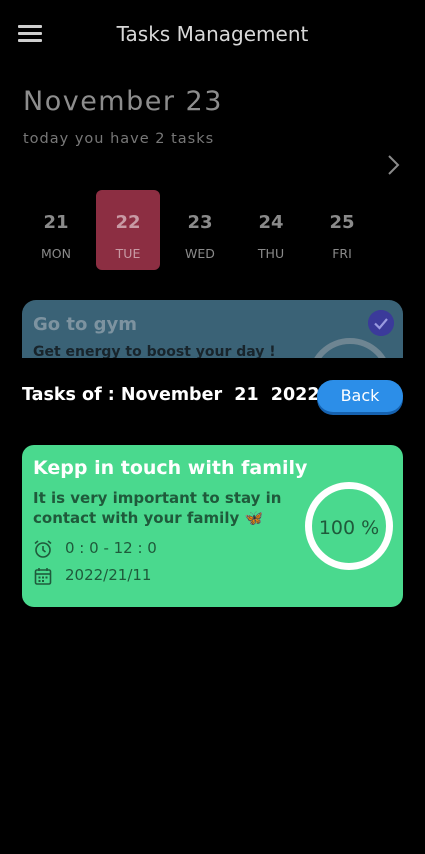  What do you see at coordinates (56, 222) in the screenshot?
I see `day-number: 21` at bounding box center [56, 222].